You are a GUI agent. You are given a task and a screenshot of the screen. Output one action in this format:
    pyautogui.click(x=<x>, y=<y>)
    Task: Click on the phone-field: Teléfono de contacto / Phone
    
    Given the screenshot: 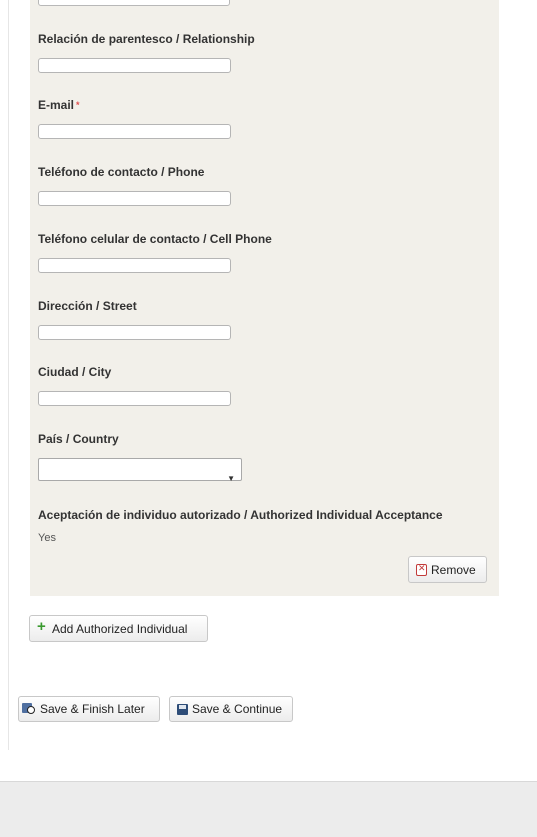 What is the action you would take?
    pyautogui.click(x=134, y=185)
    